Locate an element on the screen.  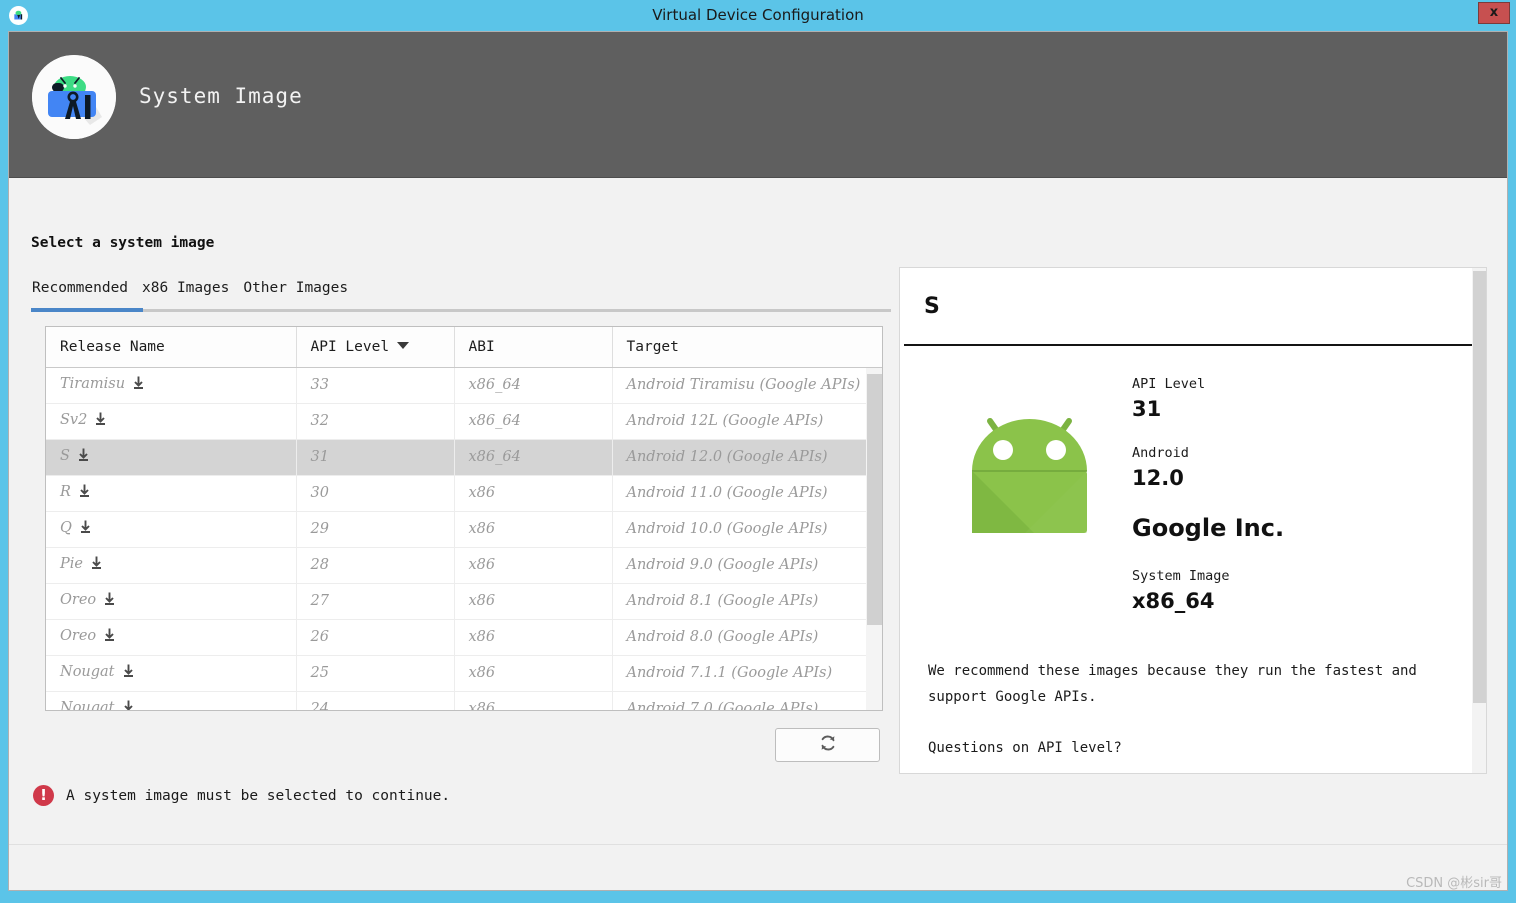
field-label-system-image: System Image is located at coordinates (1181, 576).